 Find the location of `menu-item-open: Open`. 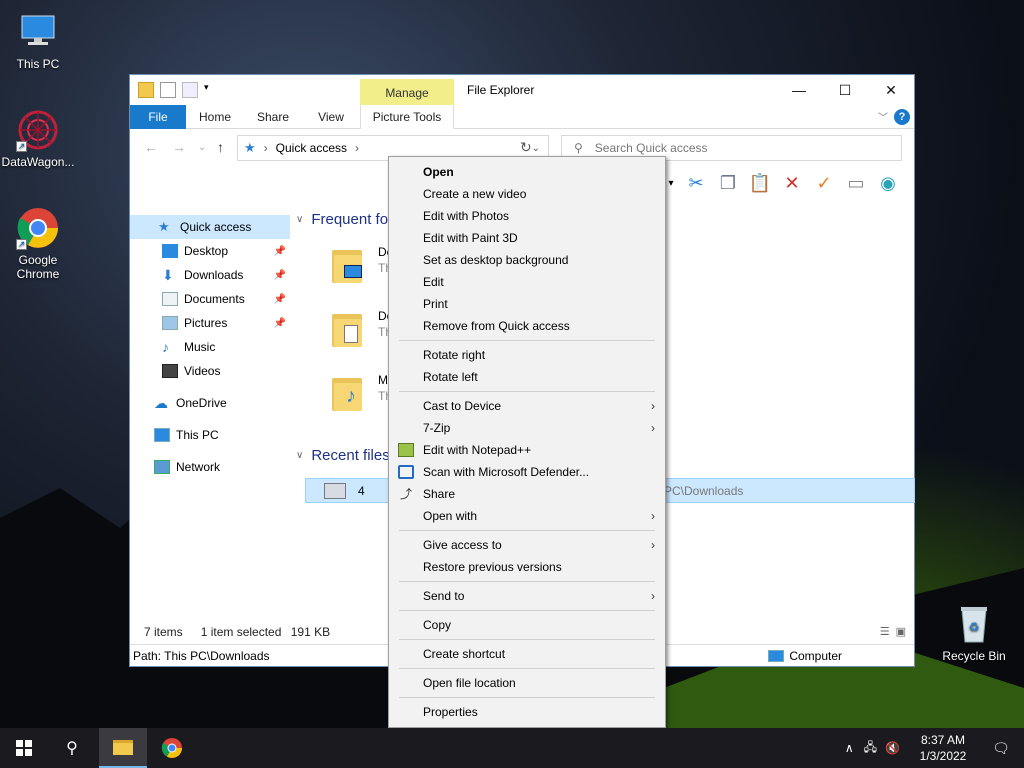

menu-item-open: Open is located at coordinates (527, 172).